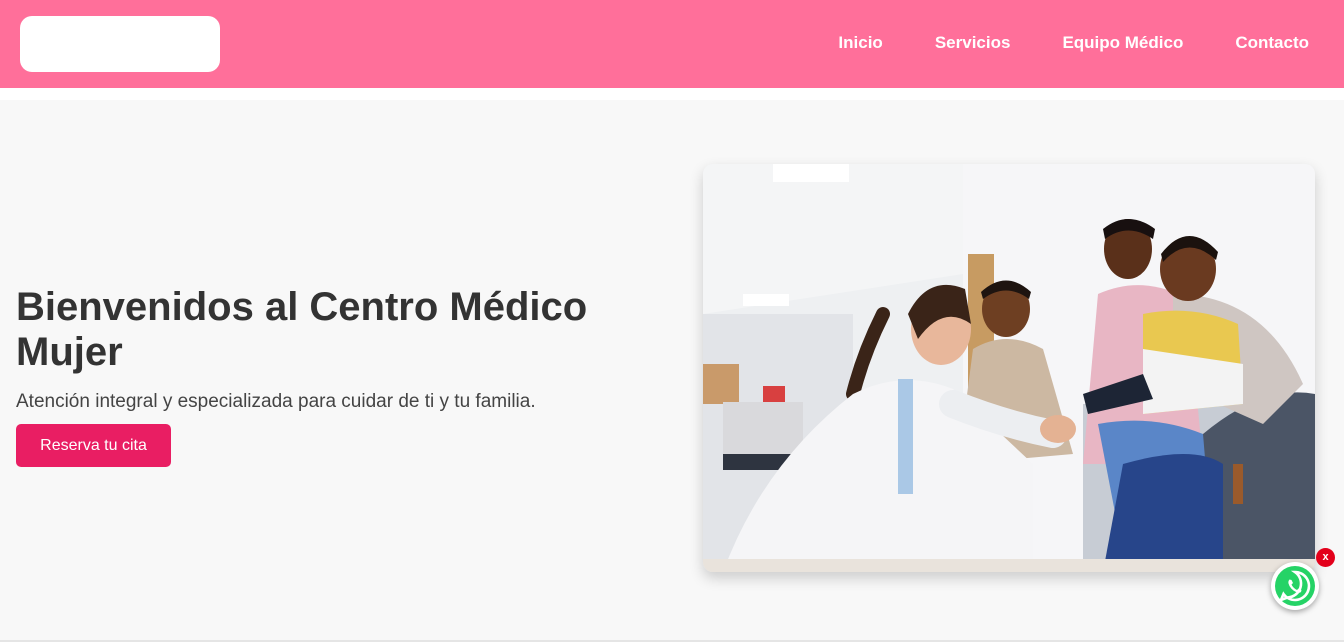 This screenshot has width=1344, height=642. Describe the element at coordinates (93, 445) in the screenshot. I see `book-appointment-button: Reserva tu cita` at that location.